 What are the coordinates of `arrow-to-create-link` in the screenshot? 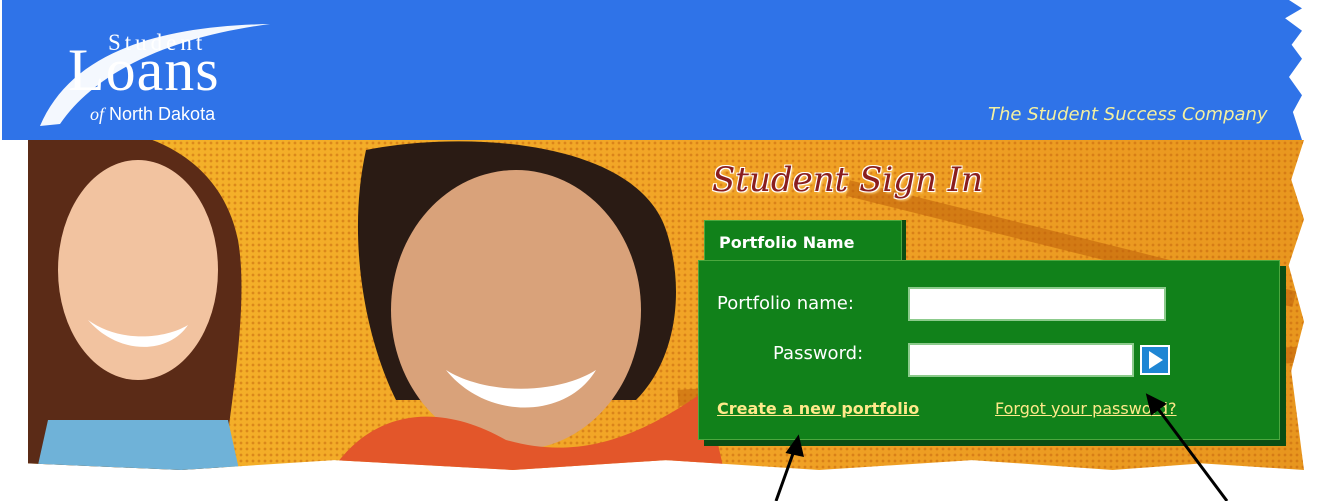 It's located at (785, 474).